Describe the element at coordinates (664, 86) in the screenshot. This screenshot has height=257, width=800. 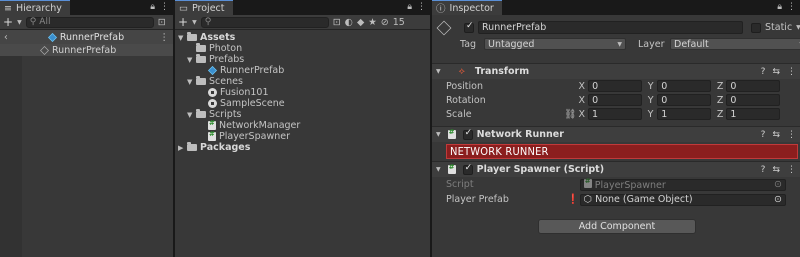
I see `position-y-value: 0` at that location.